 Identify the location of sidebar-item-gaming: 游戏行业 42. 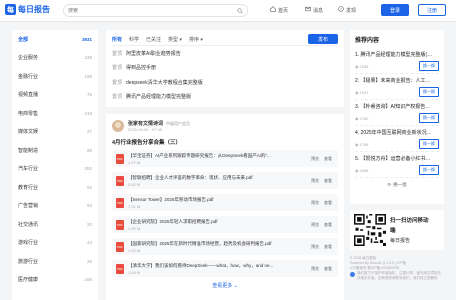
(55, 243).